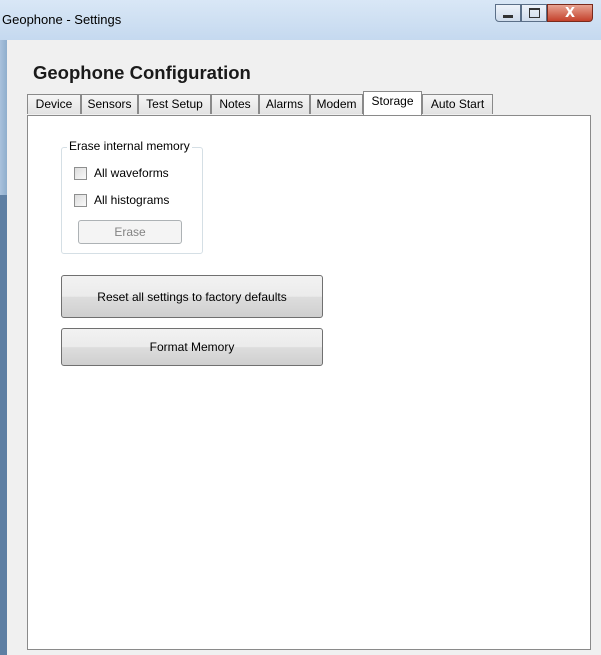 The width and height of the screenshot is (601, 655). I want to click on maximize-icon, so click(534, 13).